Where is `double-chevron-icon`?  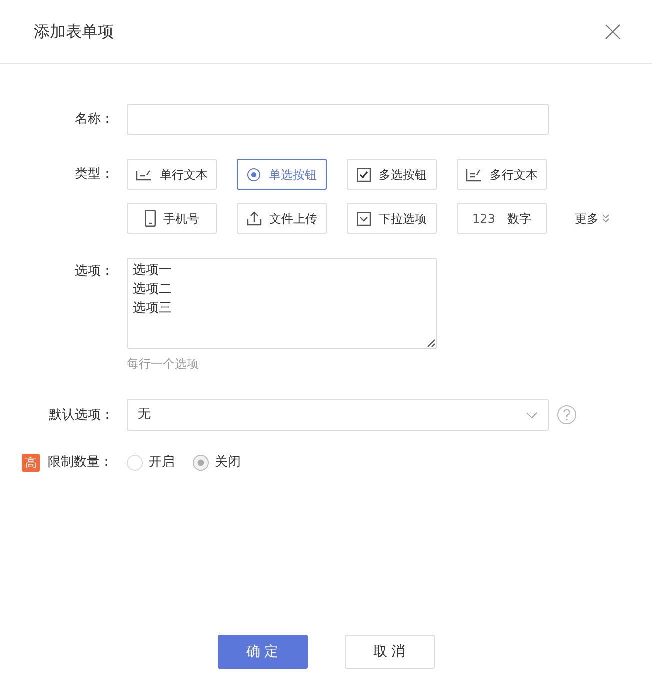 double-chevron-icon is located at coordinates (606, 218).